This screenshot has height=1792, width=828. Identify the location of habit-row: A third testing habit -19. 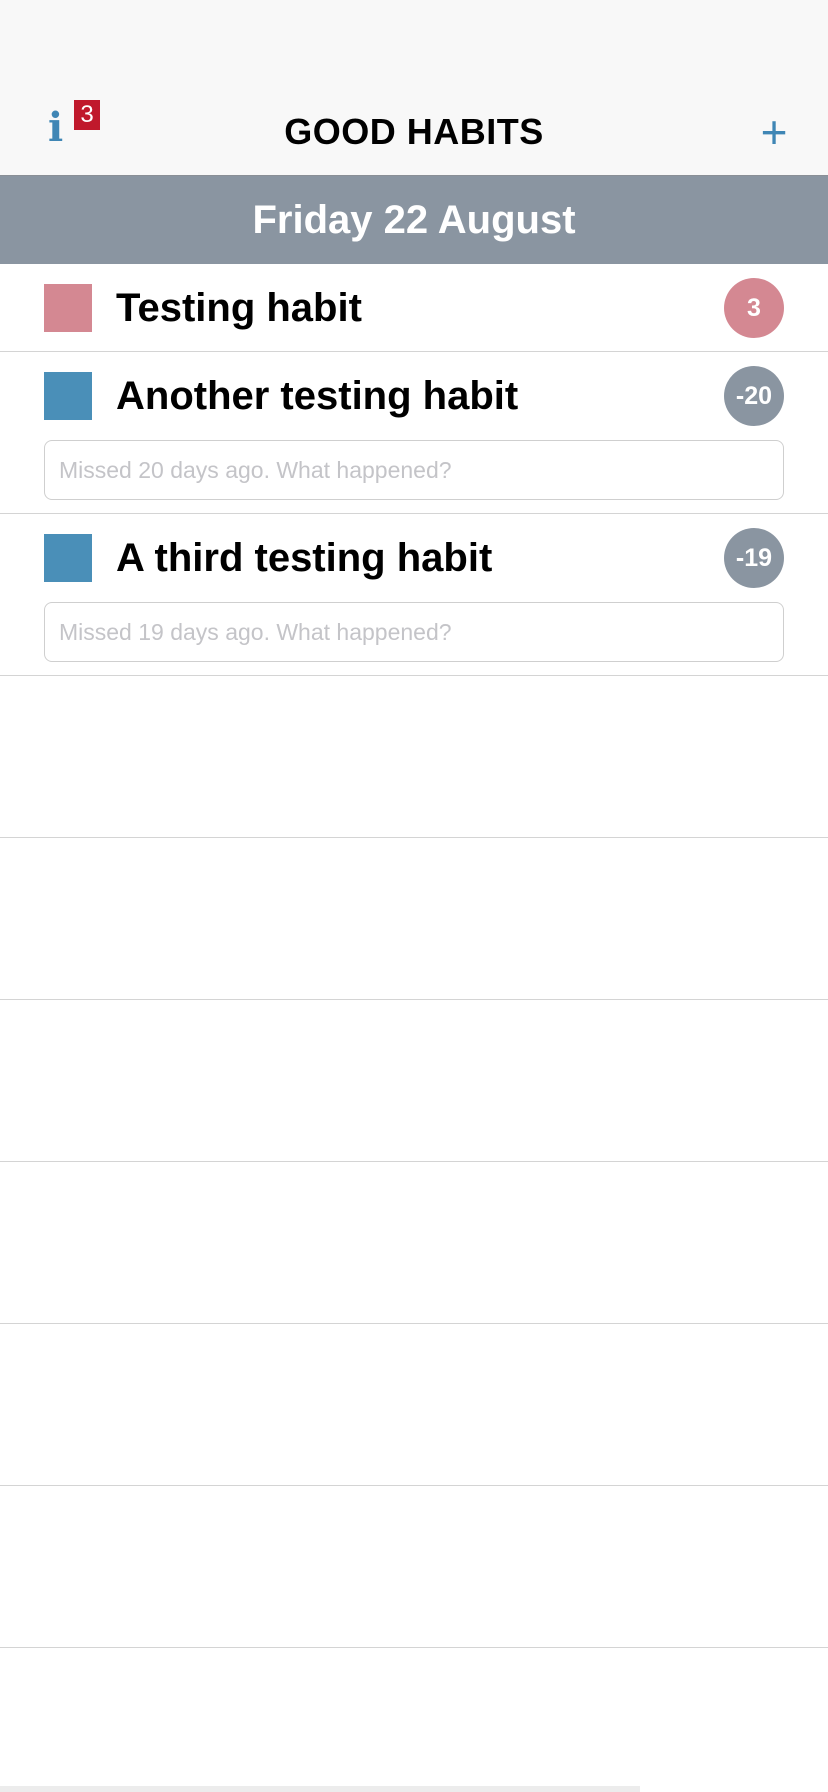
(414, 595).